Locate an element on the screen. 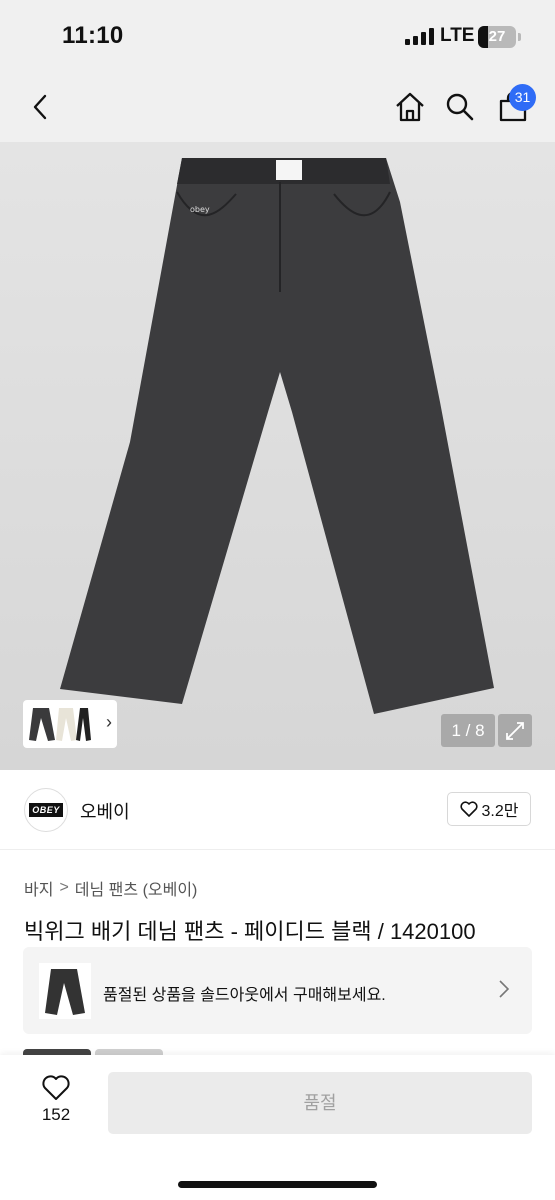 The image size is (555, 1200). image-counter: 1 / 8 is located at coordinates (468, 730).